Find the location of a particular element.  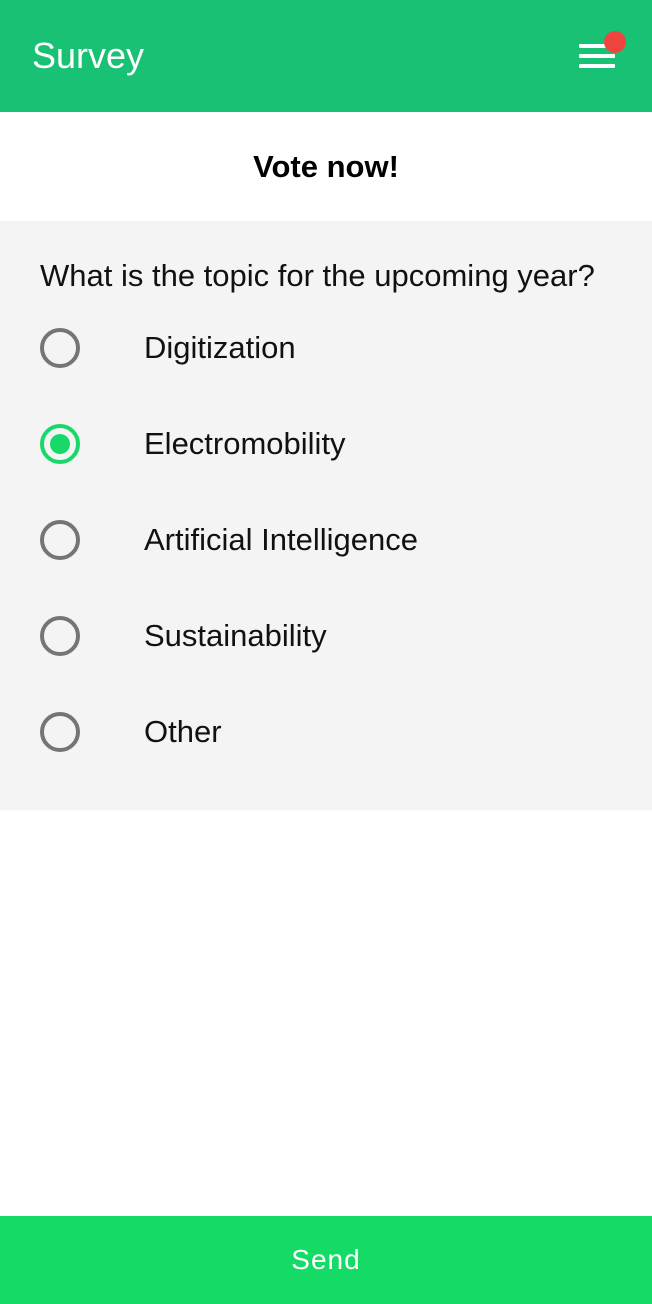

option-label: Digitization is located at coordinates (220, 347).